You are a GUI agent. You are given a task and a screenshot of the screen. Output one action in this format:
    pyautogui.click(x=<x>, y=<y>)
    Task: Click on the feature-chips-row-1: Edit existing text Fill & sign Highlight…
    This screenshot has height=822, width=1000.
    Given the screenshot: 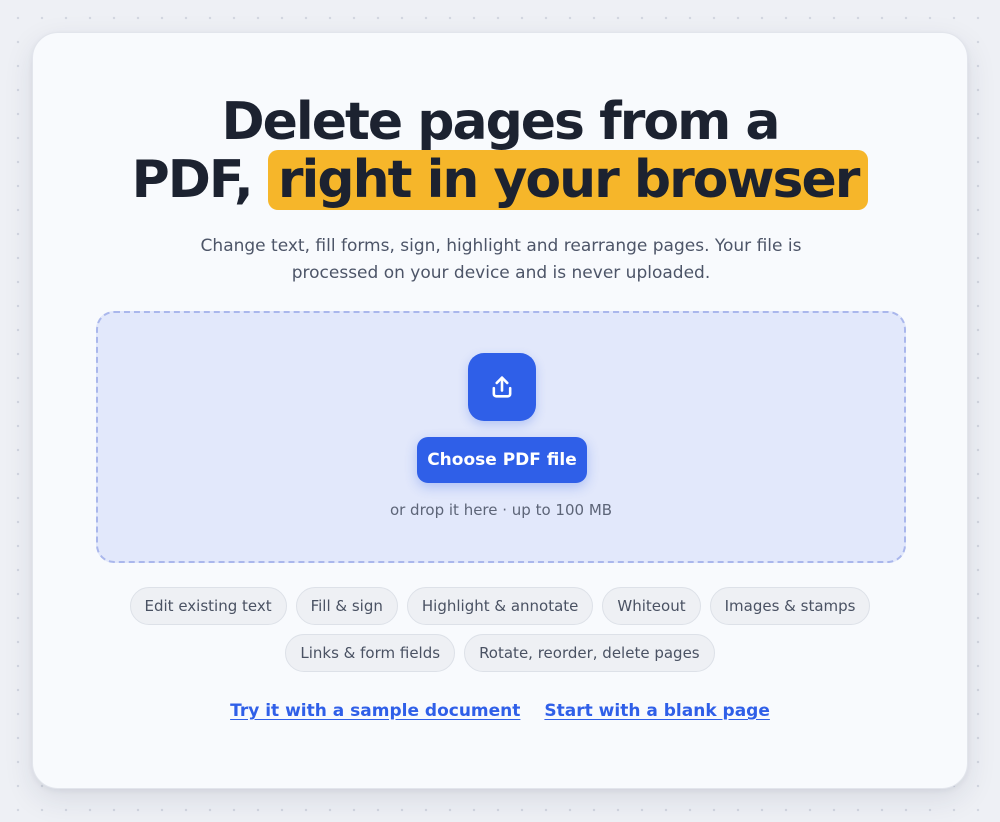 What is the action you would take?
    pyautogui.click(x=500, y=606)
    